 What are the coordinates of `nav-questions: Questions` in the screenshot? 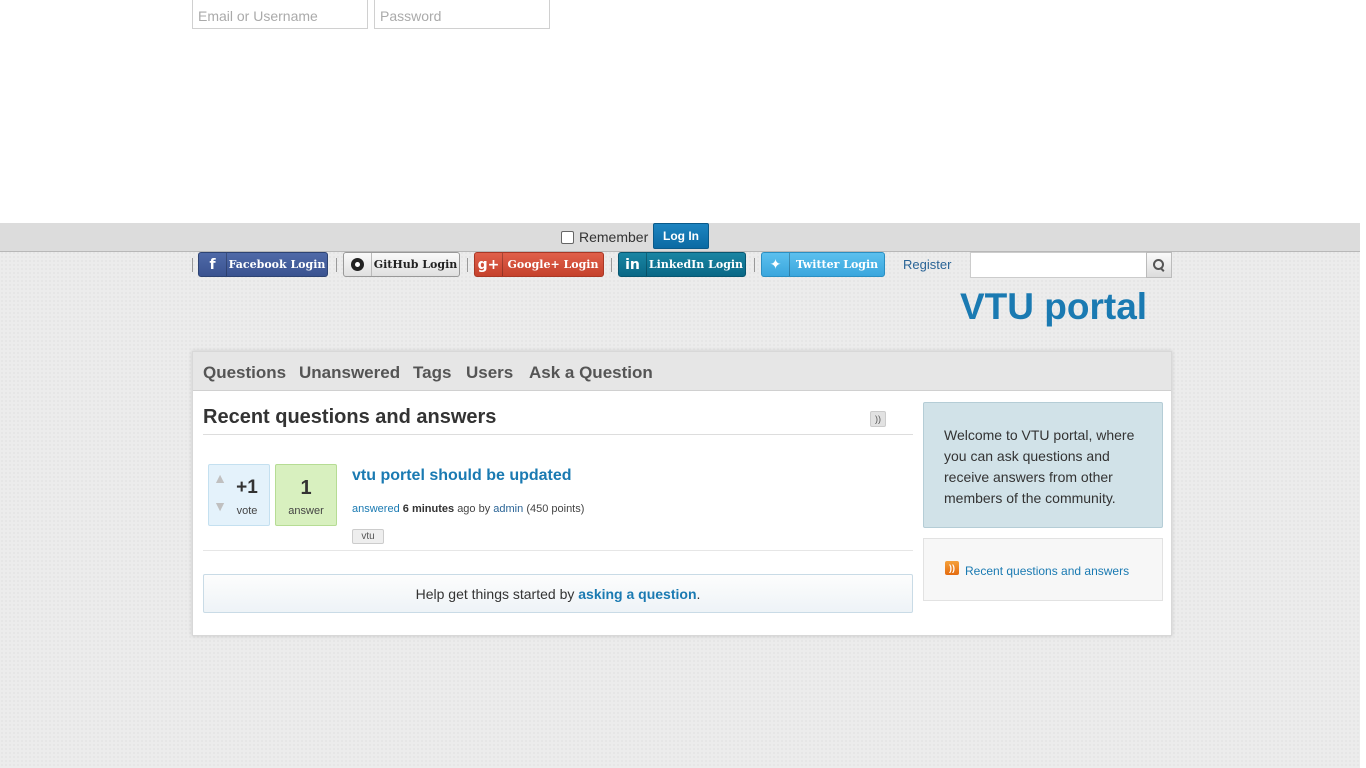 It's located at (244, 373).